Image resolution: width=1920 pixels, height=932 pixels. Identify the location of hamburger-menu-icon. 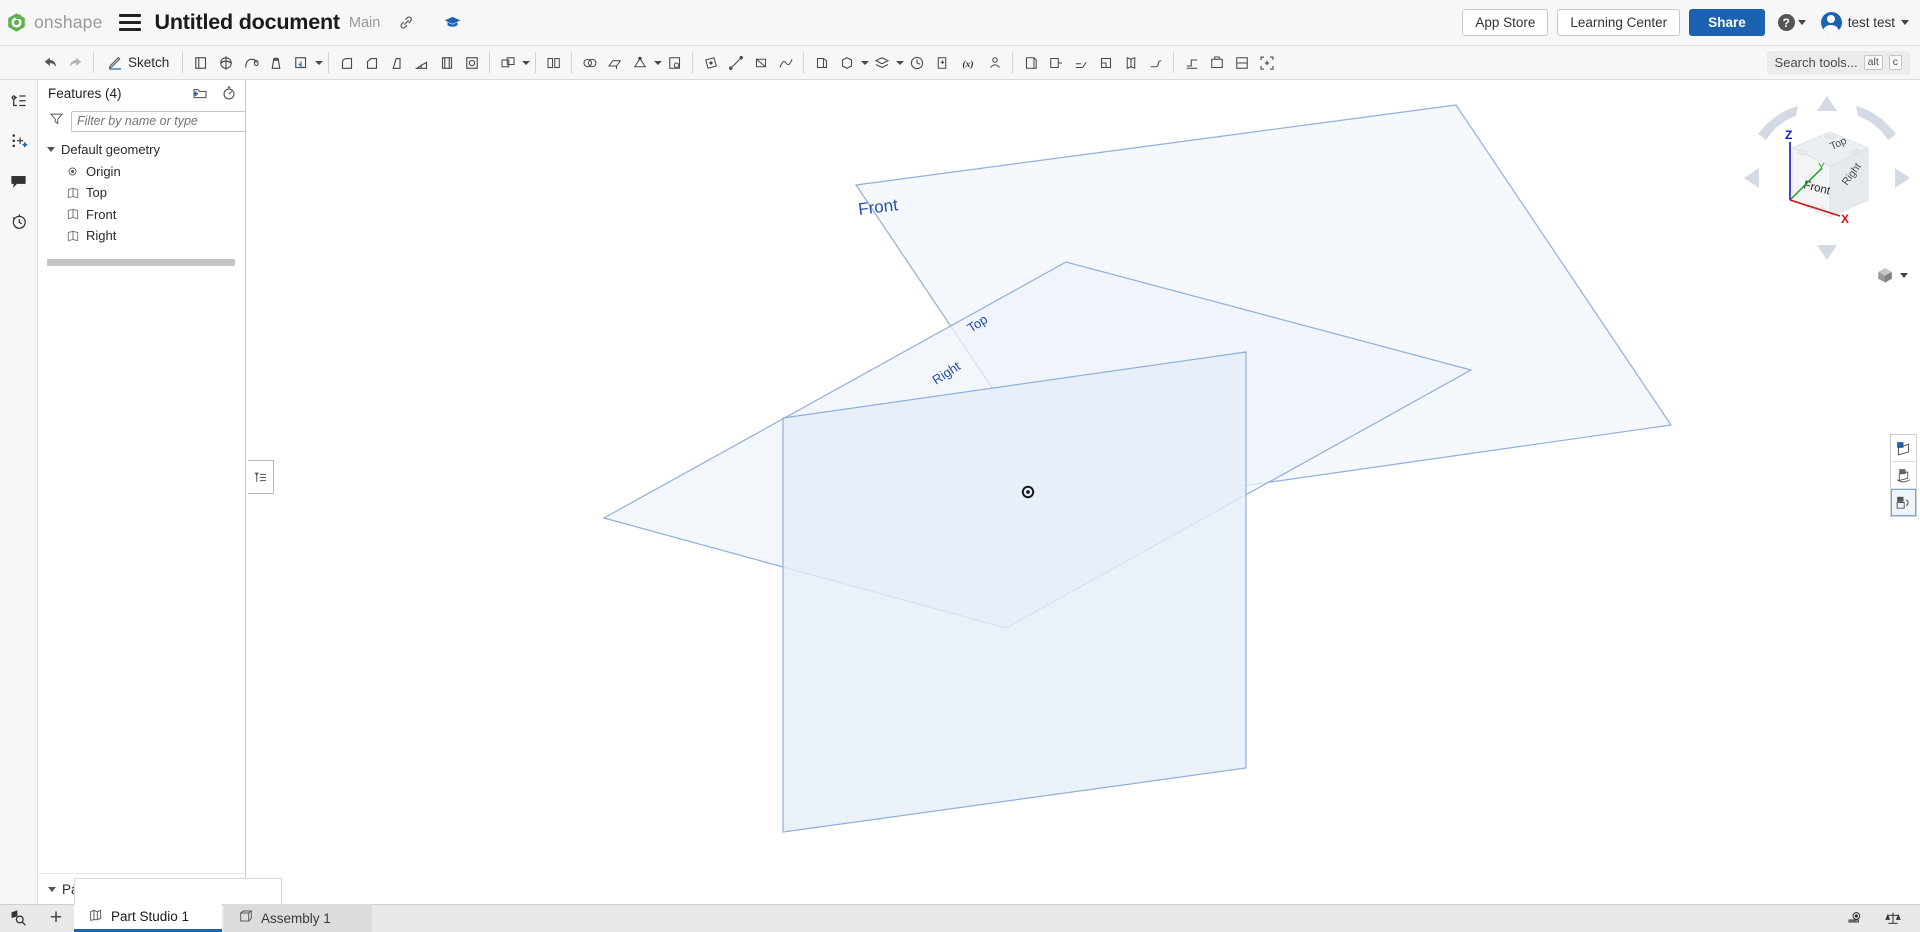
(129, 22).